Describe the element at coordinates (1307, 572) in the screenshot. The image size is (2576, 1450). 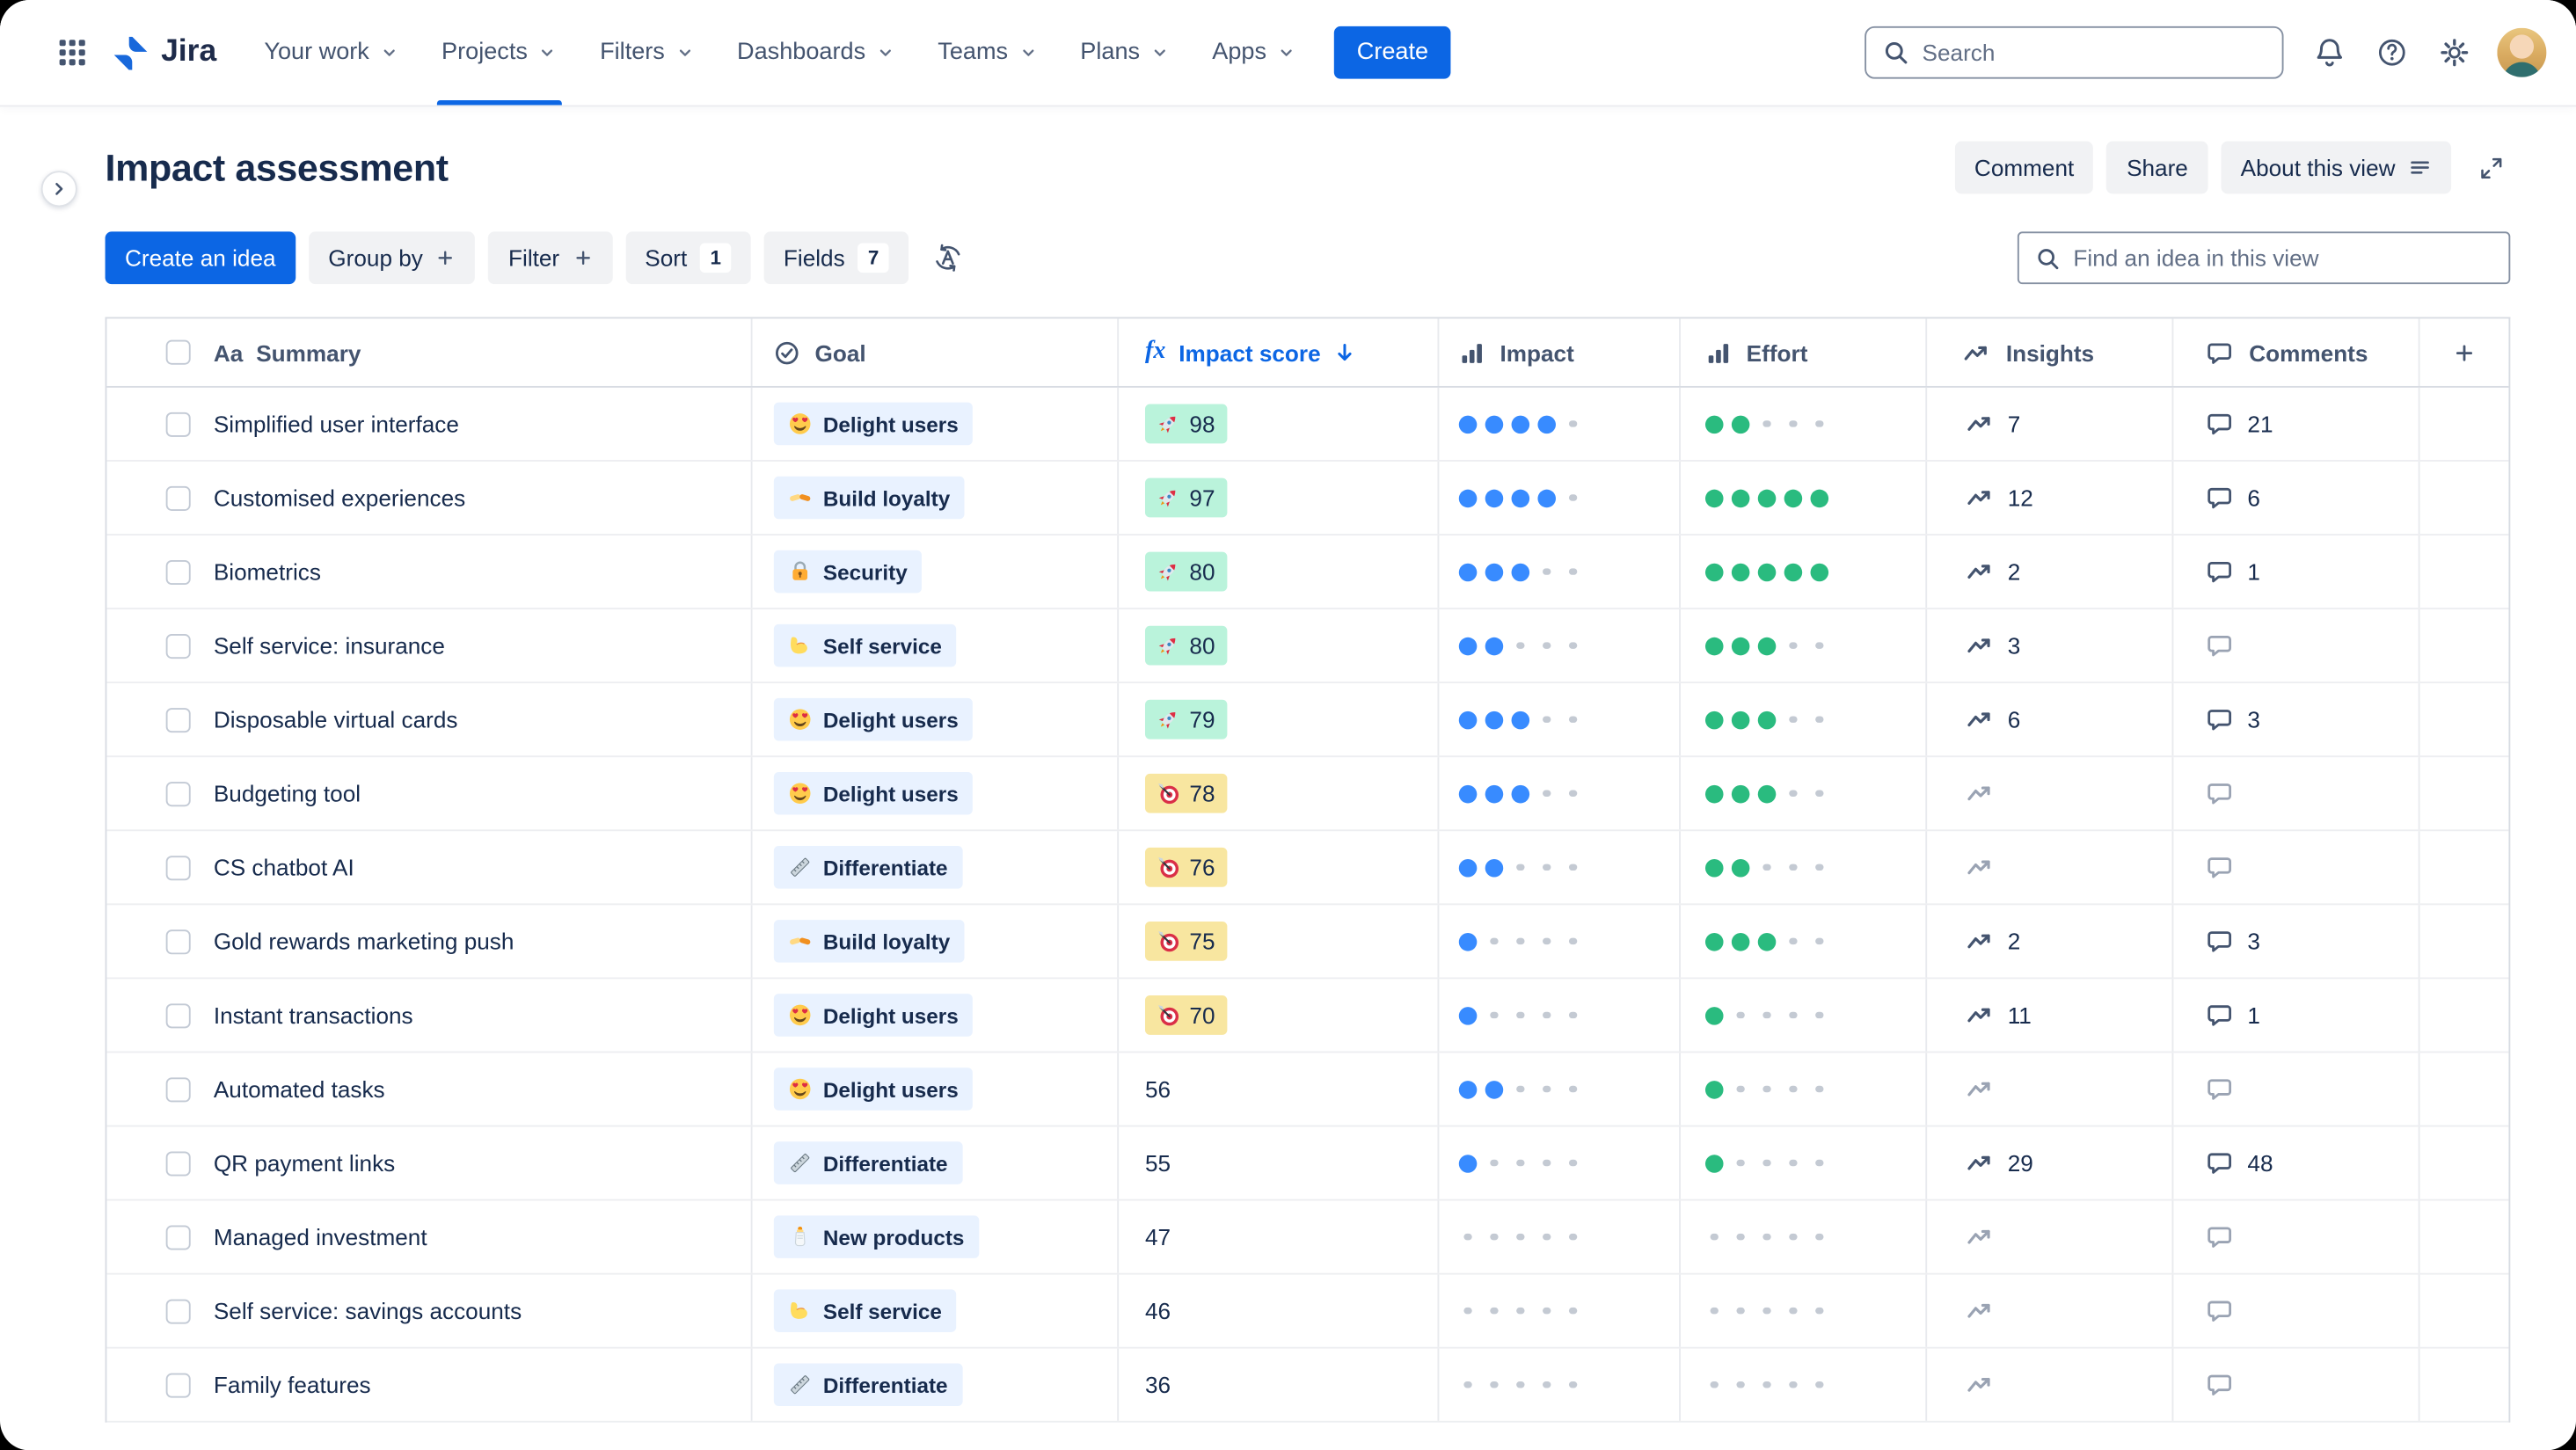
I see `table-row: Biometrics Security 80 2 1` at that location.